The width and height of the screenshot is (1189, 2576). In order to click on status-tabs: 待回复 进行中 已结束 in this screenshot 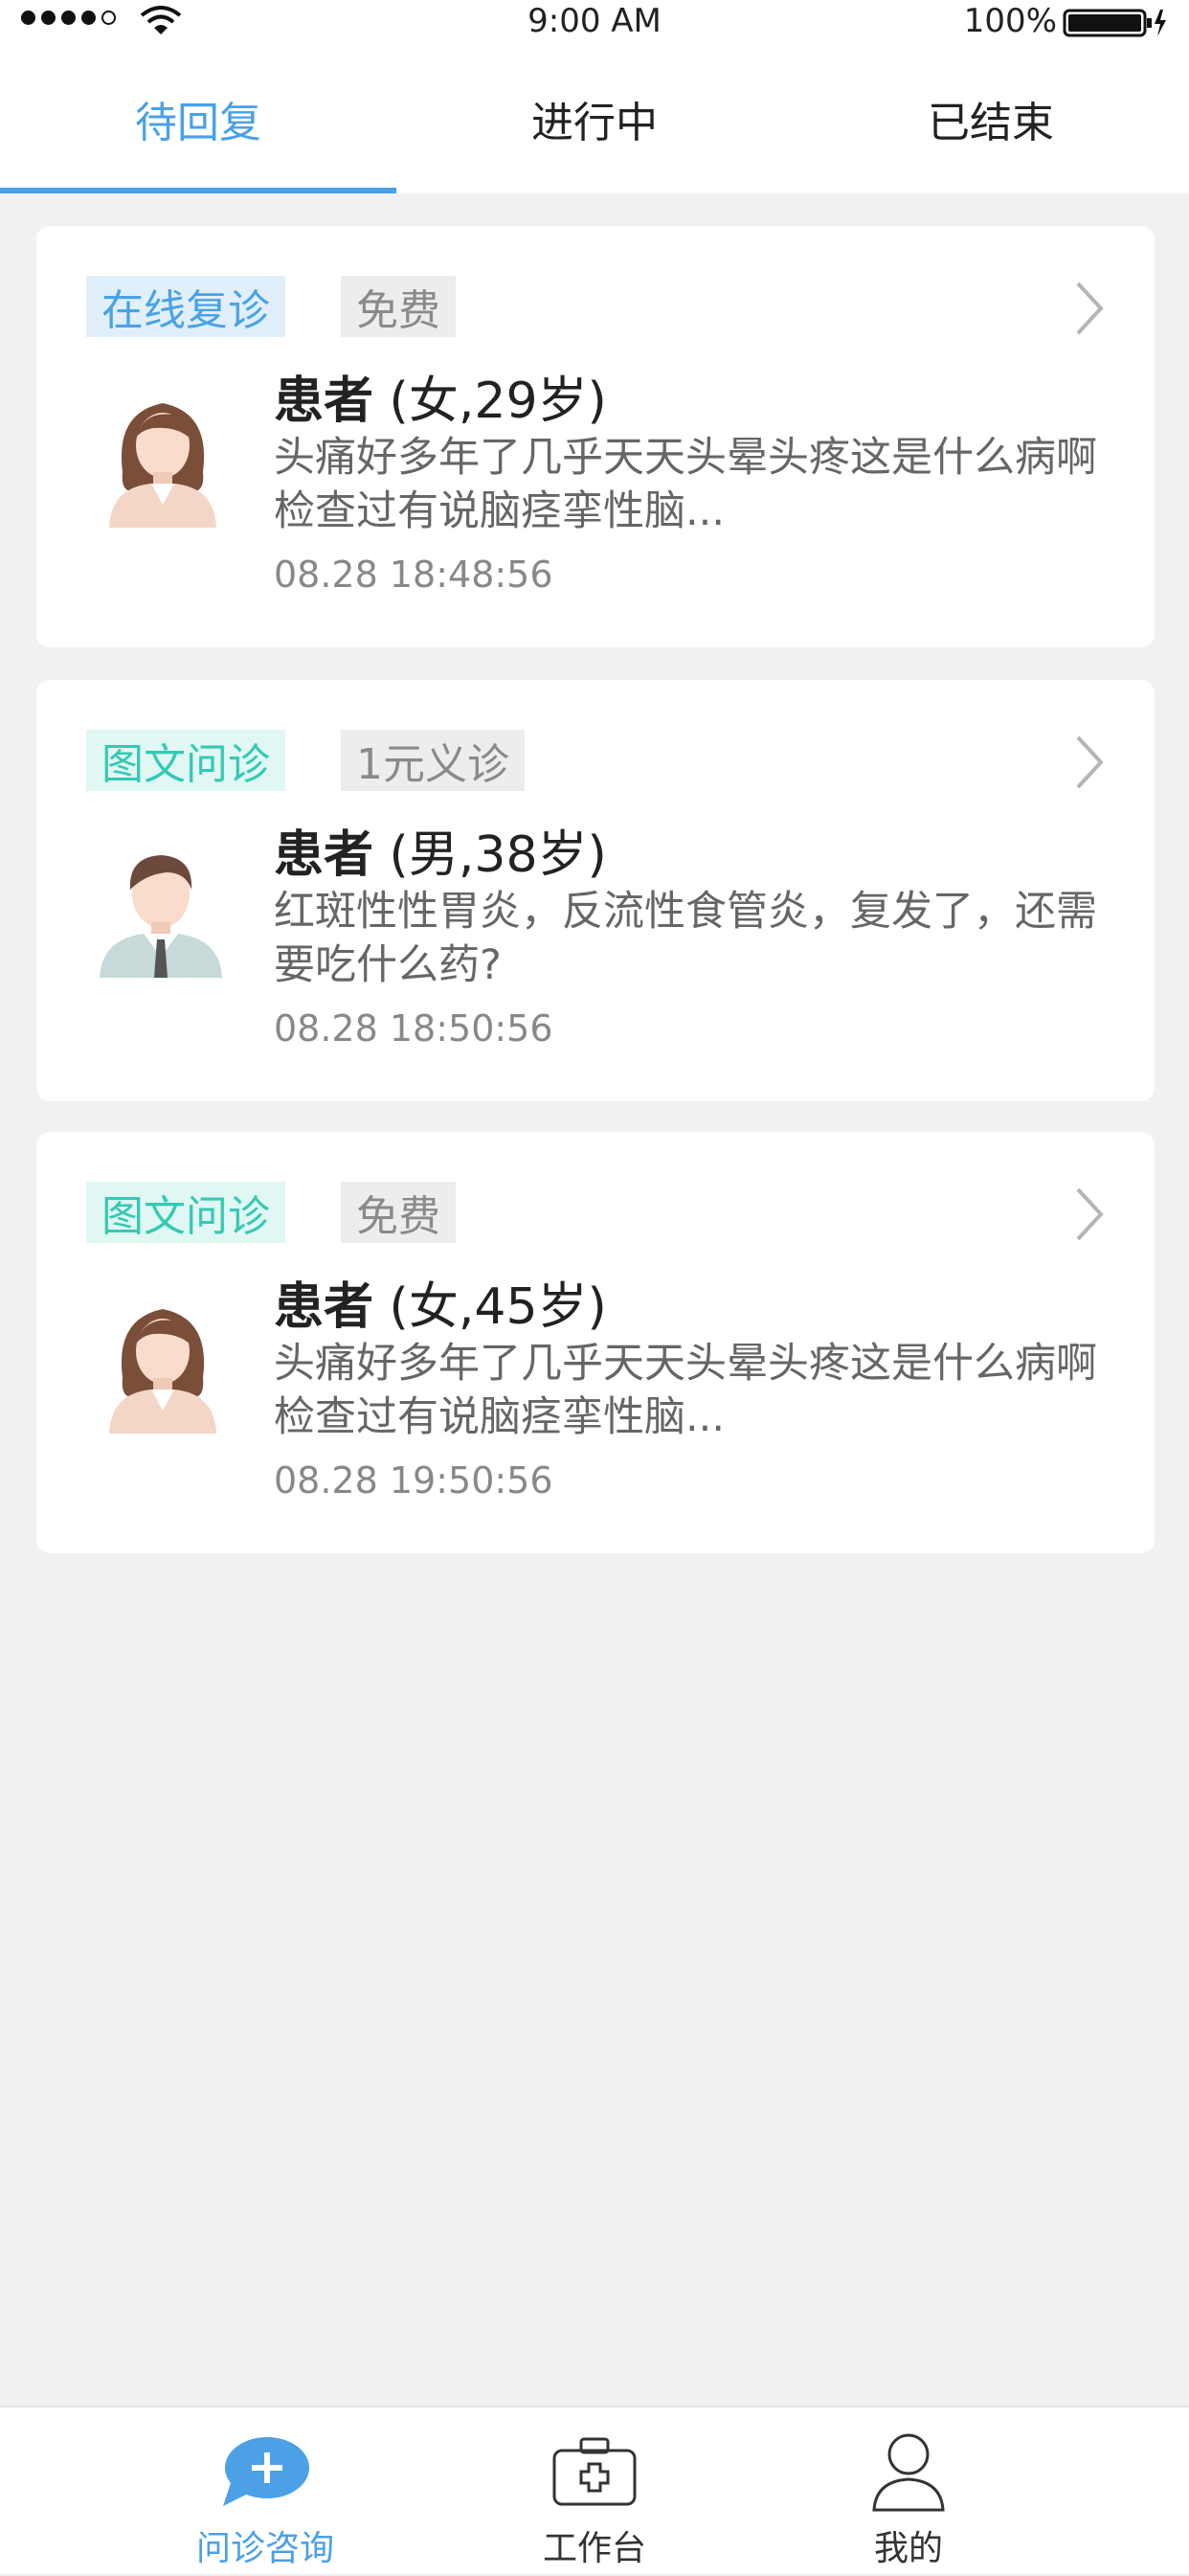, I will do `click(594, 118)`.